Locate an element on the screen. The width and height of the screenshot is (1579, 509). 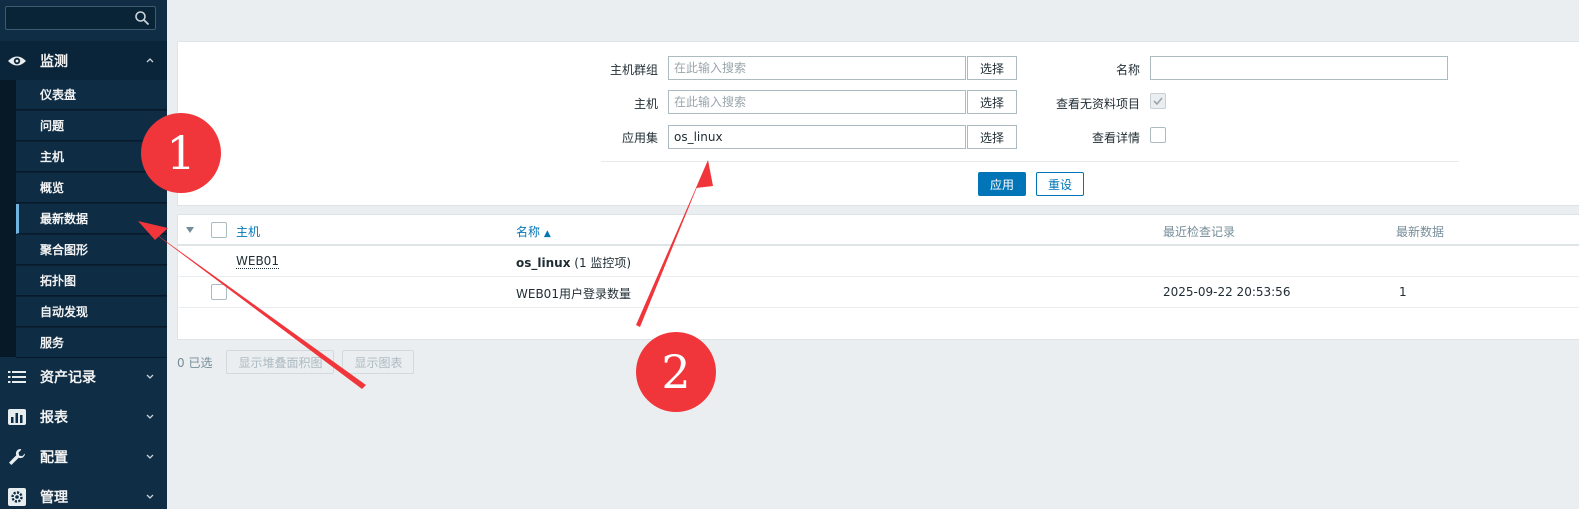
menu-inventory: 资产记录 is located at coordinates (83, 377).